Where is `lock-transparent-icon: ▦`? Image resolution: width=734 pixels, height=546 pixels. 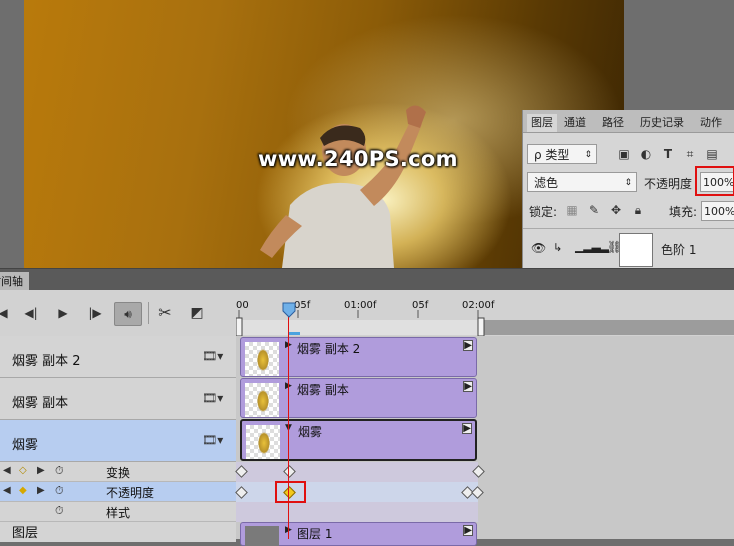 lock-transparent-icon: ▦ is located at coordinates (572, 210).